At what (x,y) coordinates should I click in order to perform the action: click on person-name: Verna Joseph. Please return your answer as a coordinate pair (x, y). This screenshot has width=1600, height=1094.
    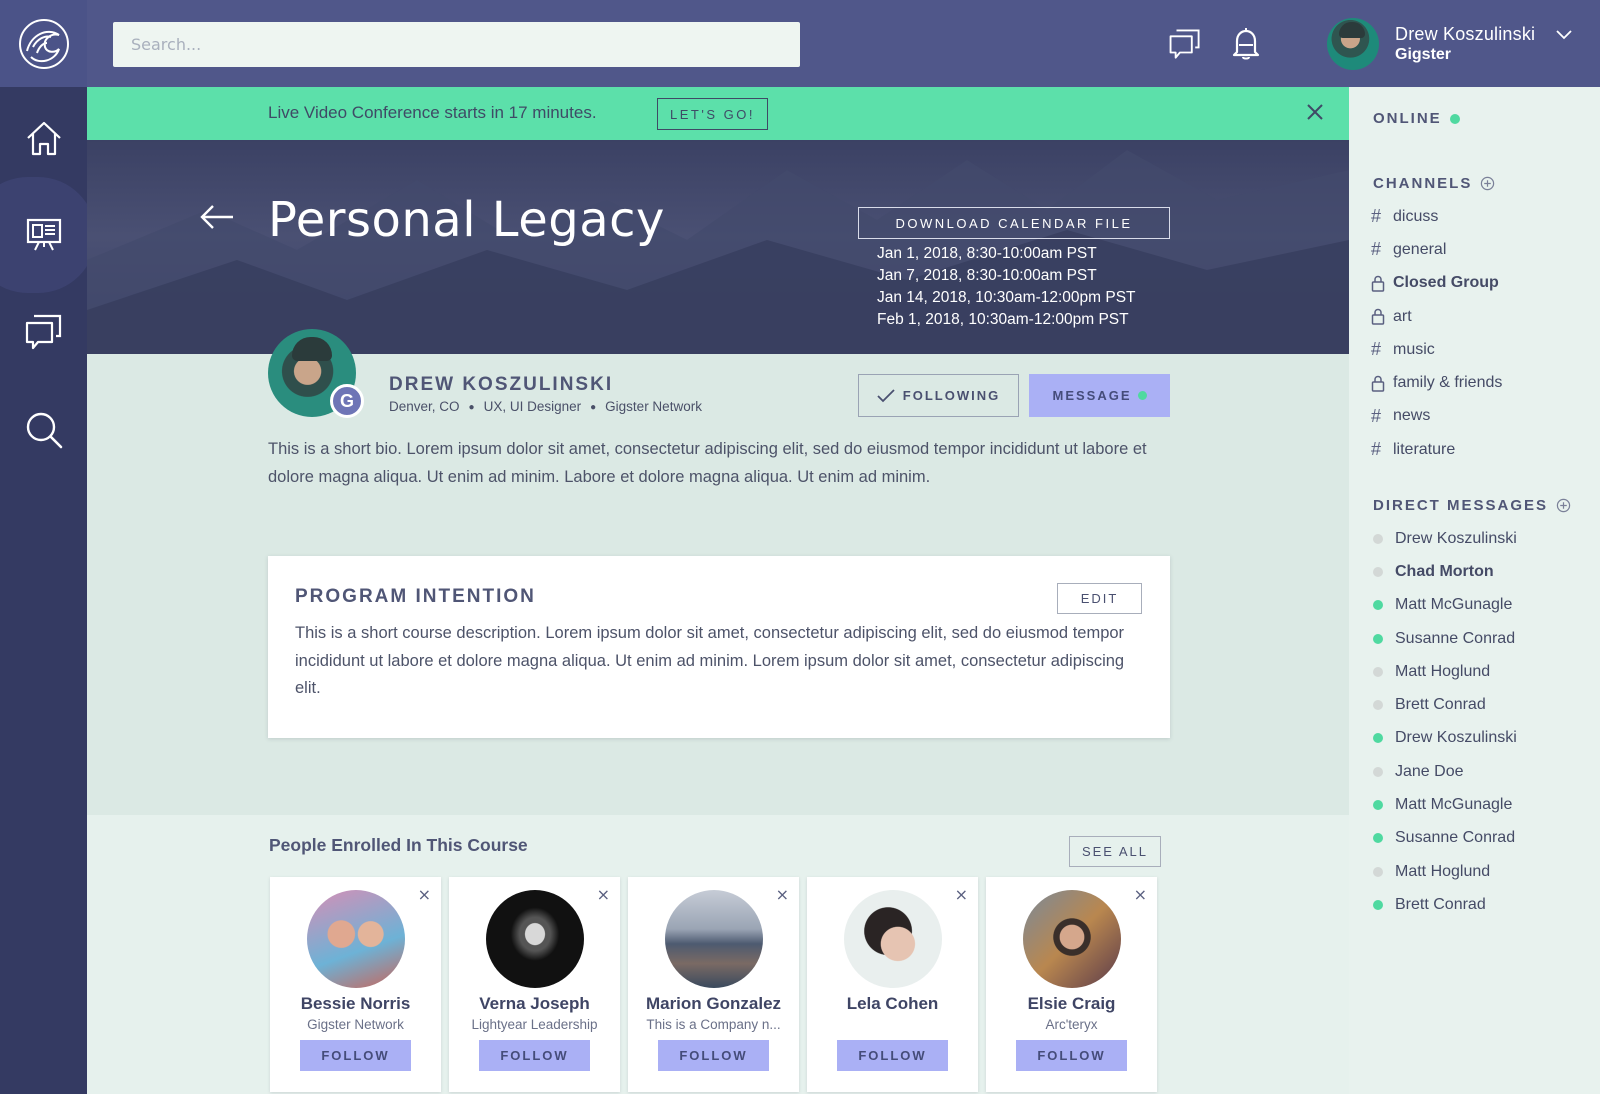
    Looking at the image, I should click on (534, 1004).